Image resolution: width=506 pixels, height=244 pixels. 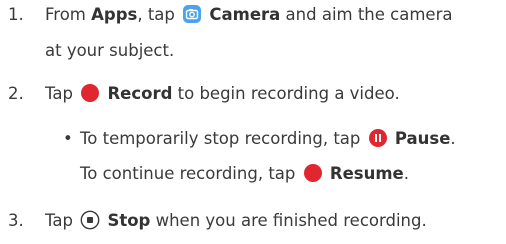 What do you see at coordinates (16, 93) in the screenshot?
I see `step-number: 2.` at bounding box center [16, 93].